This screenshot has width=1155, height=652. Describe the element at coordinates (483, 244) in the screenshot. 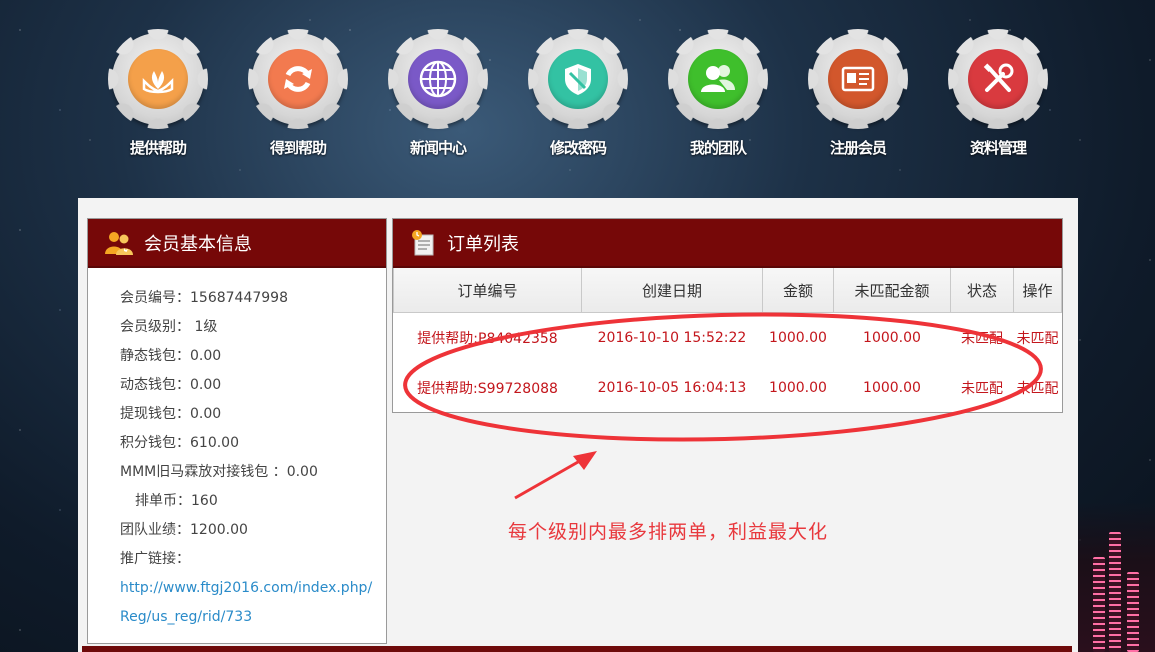

I see `order-list-title: 订单列表` at that location.